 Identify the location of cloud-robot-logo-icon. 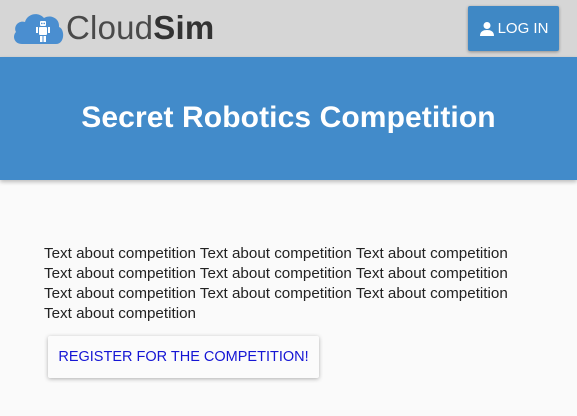
(39, 29).